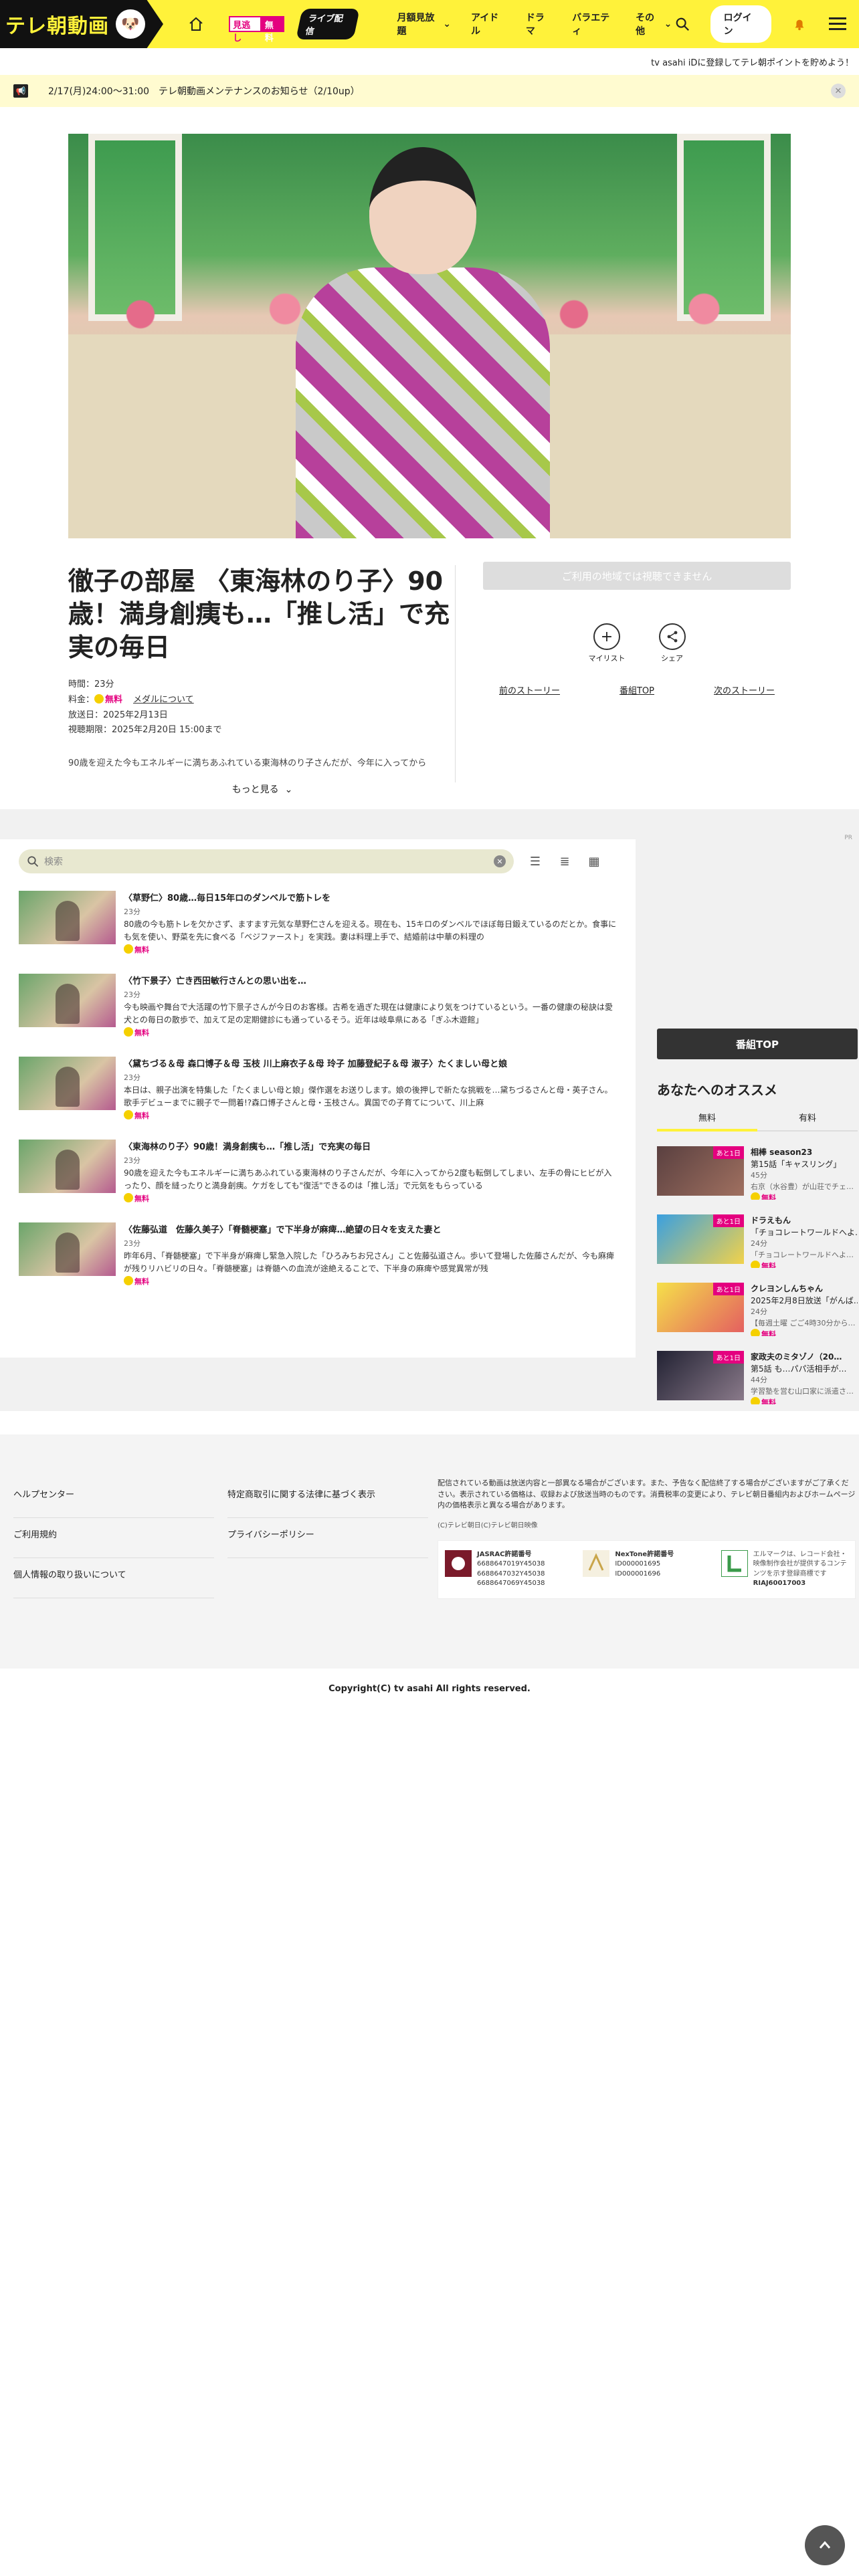  What do you see at coordinates (500, 861) in the screenshot?
I see `clear-icon: ✕` at bounding box center [500, 861].